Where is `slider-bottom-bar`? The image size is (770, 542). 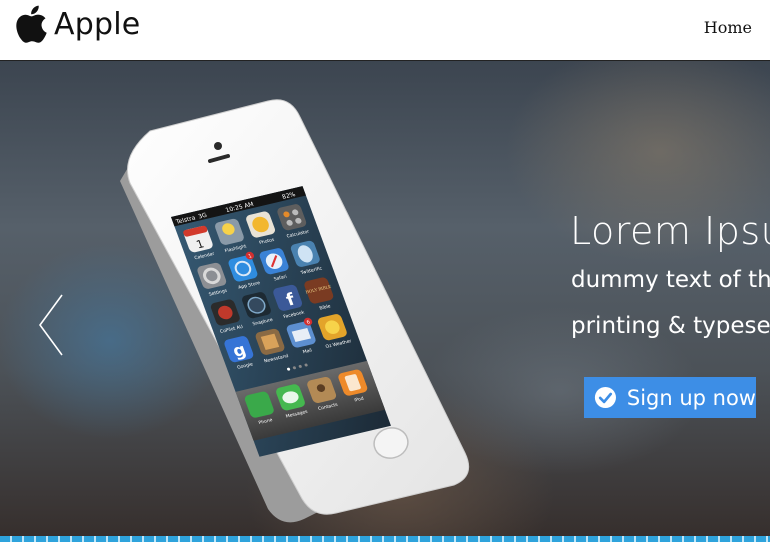
slider-bottom-bar is located at coordinates (385, 539).